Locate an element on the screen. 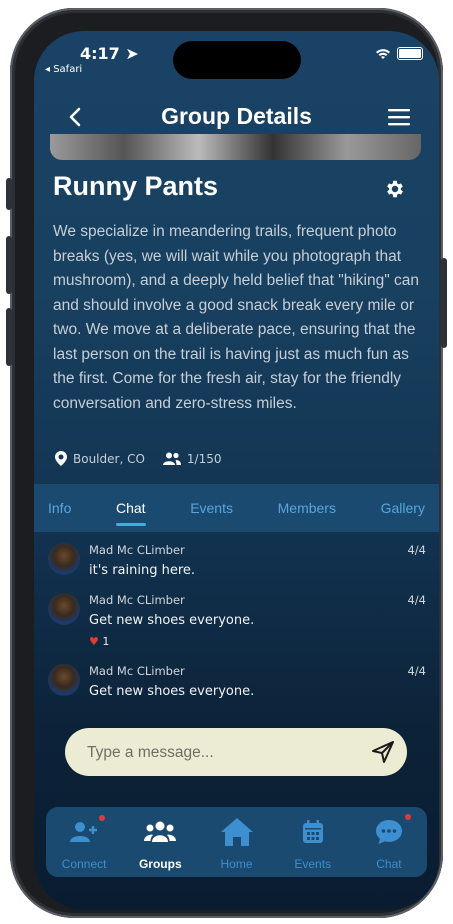 Image resolution: width=453 pixels, height=924 pixels. message-input is located at coordinates (222, 753).